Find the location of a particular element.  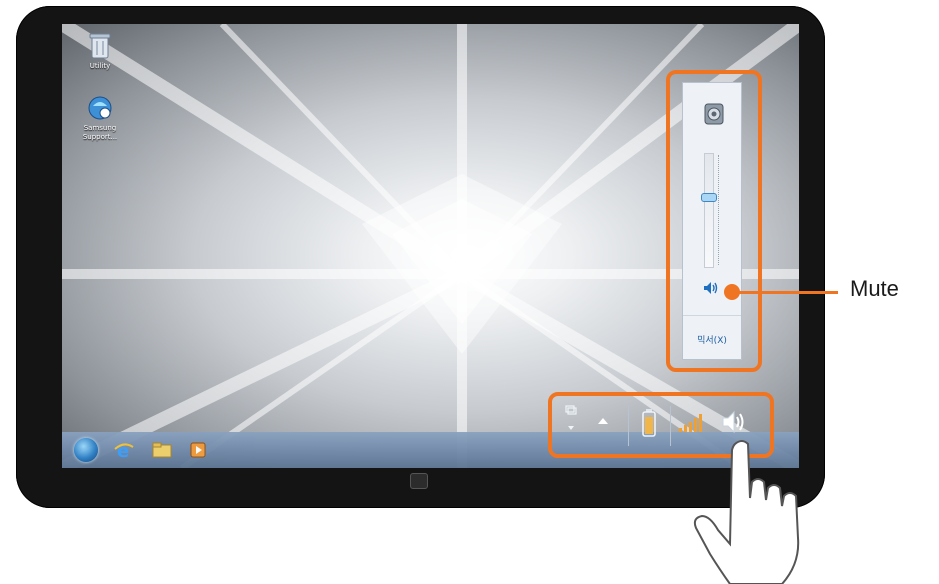

desktop-icon-label: Utility is located at coordinates (100, 66).